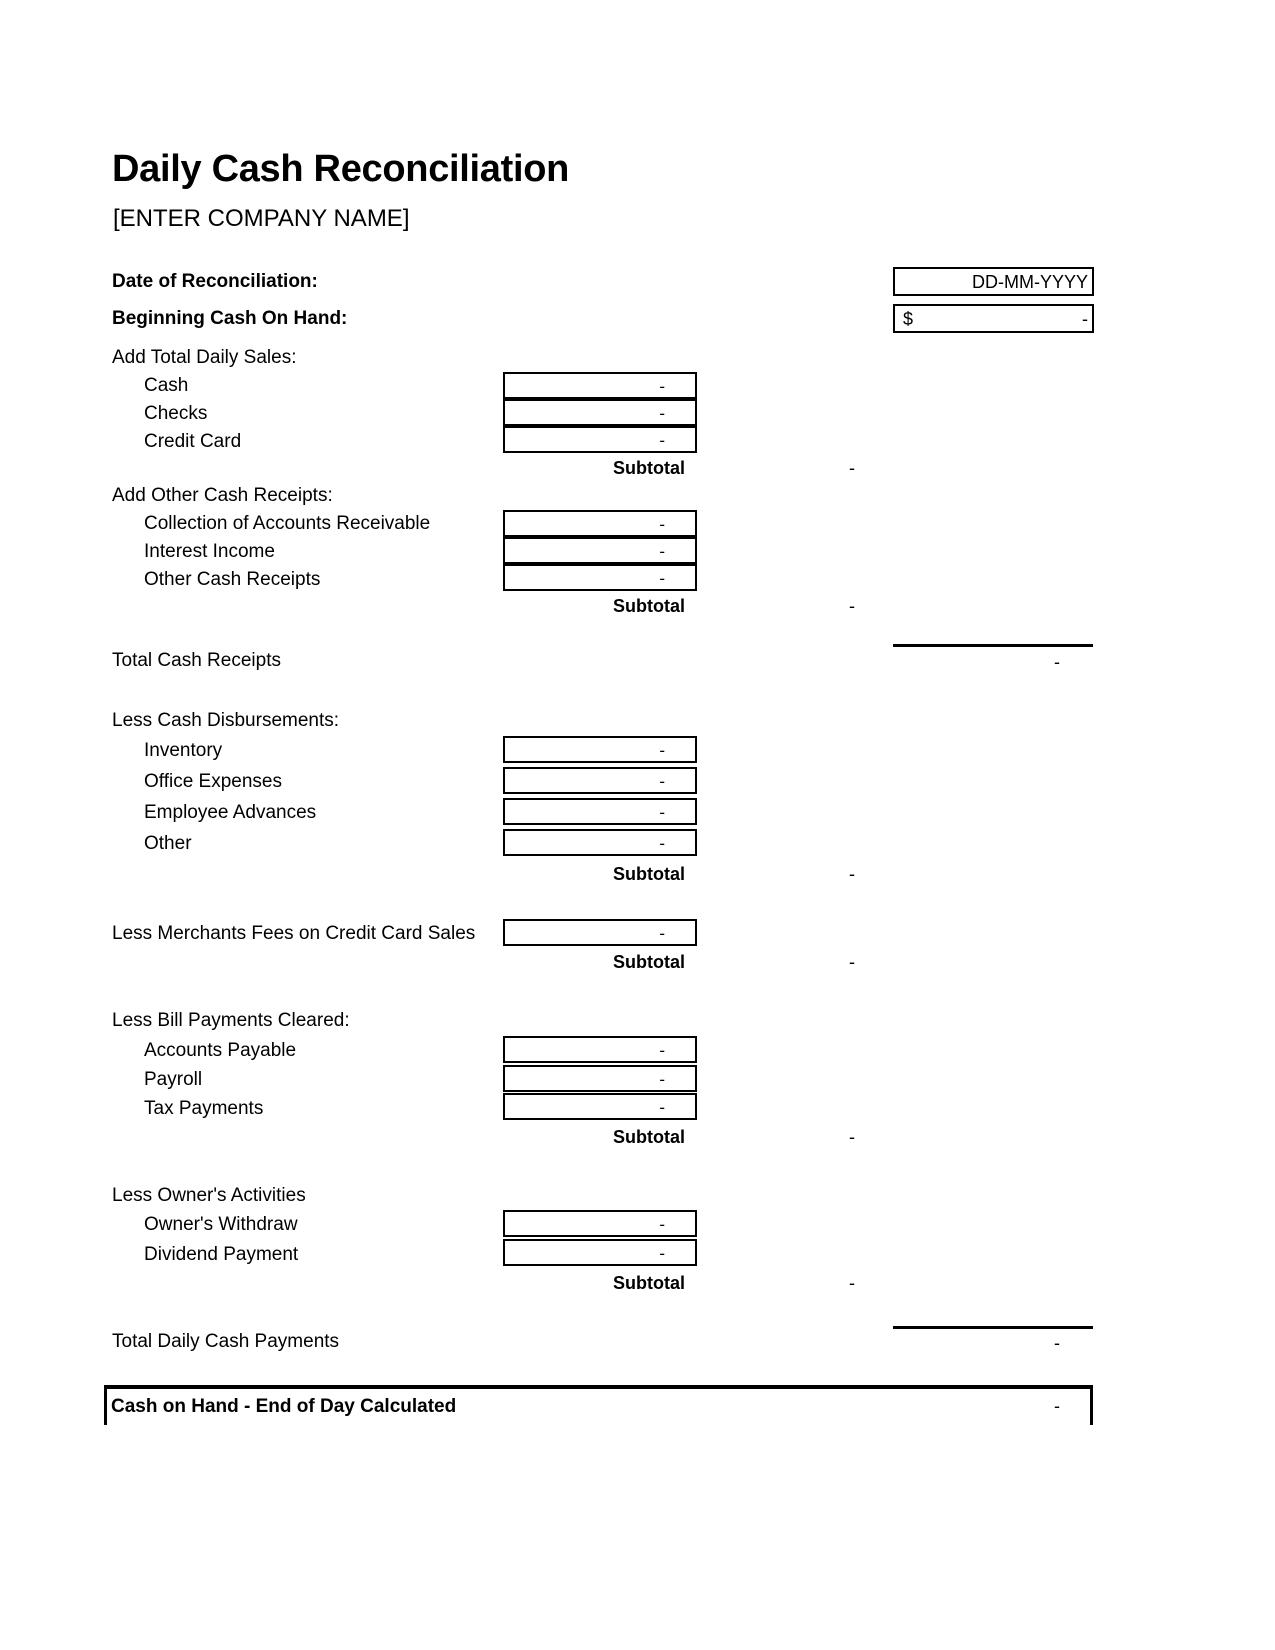 The height and width of the screenshot is (1650, 1275). What do you see at coordinates (662, 551) in the screenshot?
I see `value-interest-income: -` at bounding box center [662, 551].